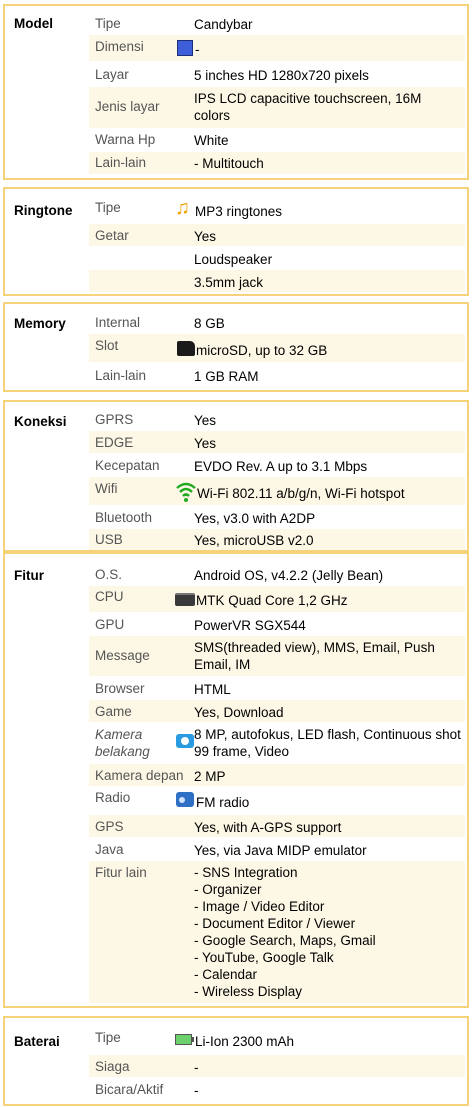 The image size is (475, 1107). Describe the element at coordinates (121, 872) in the screenshot. I see `spec-label: Fitur lain` at that location.